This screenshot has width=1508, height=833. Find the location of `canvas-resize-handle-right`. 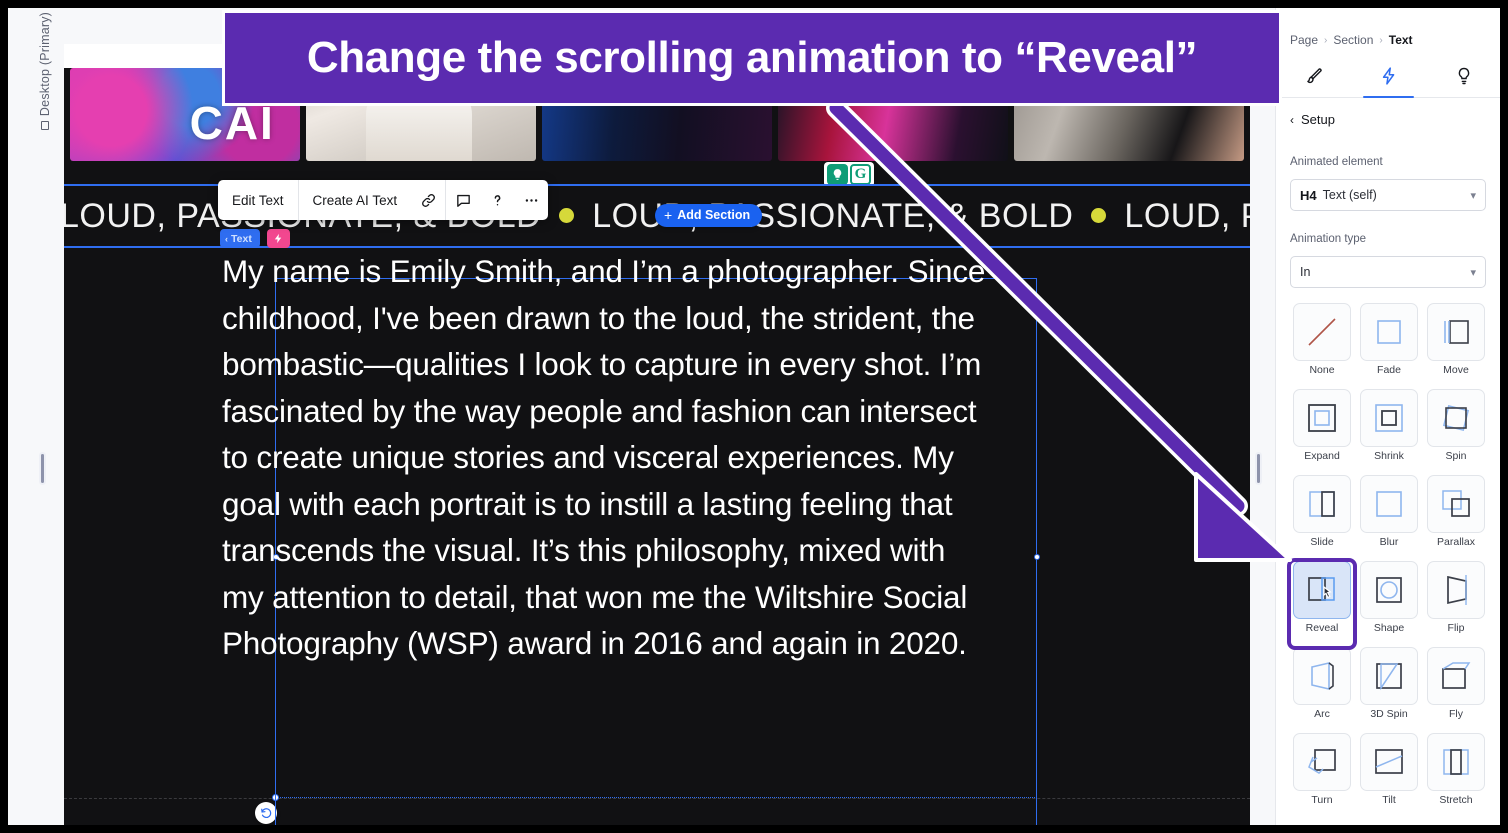

canvas-resize-handle-right is located at coordinates (1258, 468).